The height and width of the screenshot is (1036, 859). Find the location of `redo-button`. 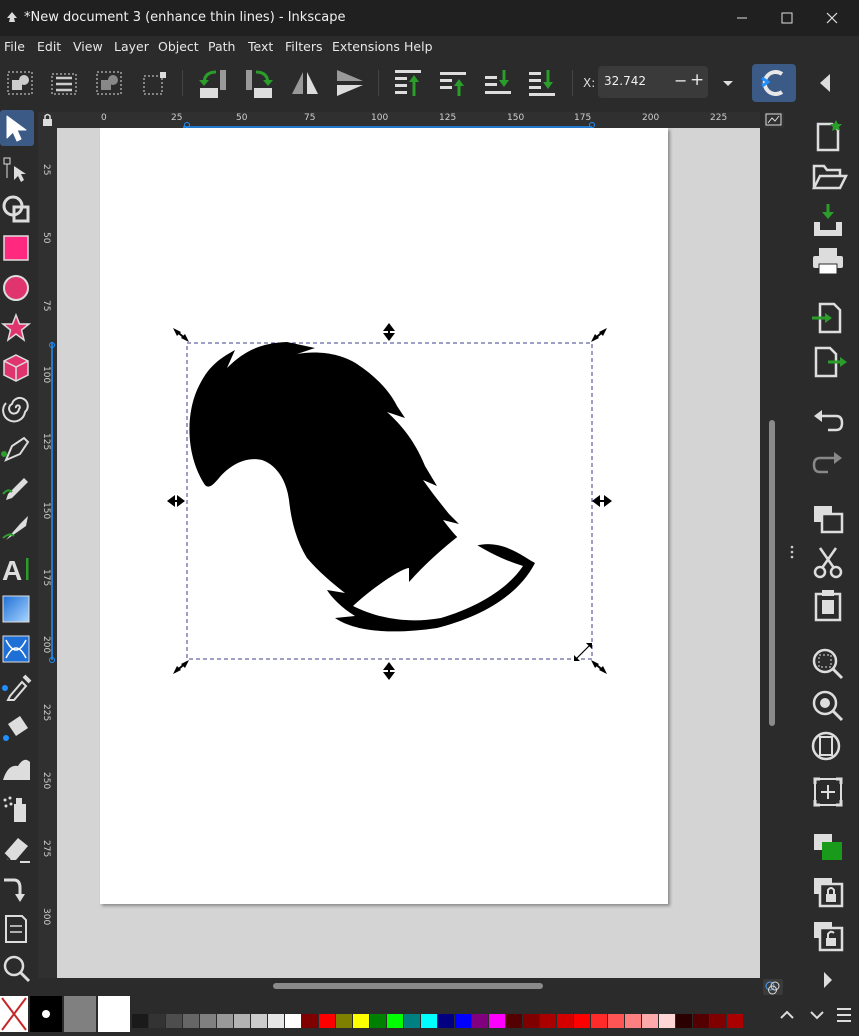

redo-button is located at coordinates (828, 461).